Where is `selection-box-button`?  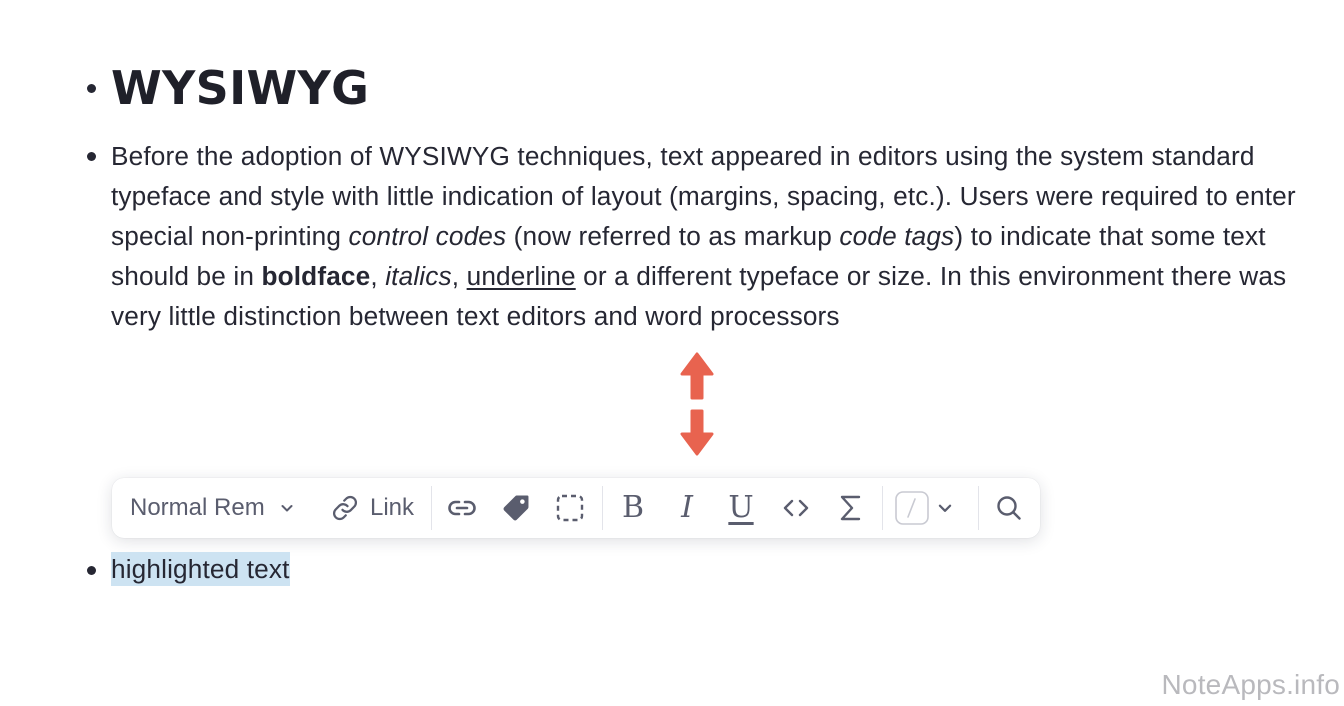 selection-box-button is located at coordinates (570, 508).